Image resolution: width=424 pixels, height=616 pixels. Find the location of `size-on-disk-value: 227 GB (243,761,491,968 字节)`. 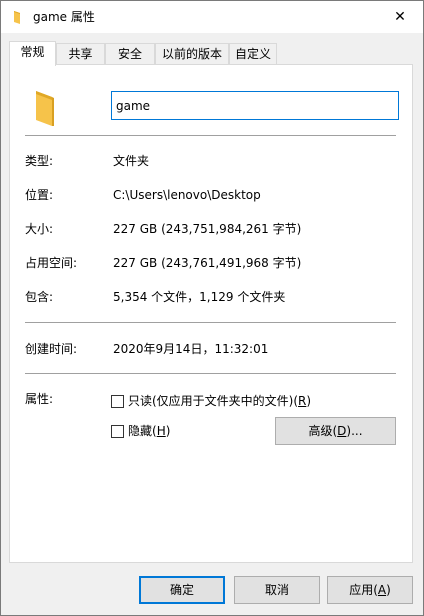

size-on-disk-value: 227 GB (243,761,491,968 字节) is located at coordinates (207, 263).